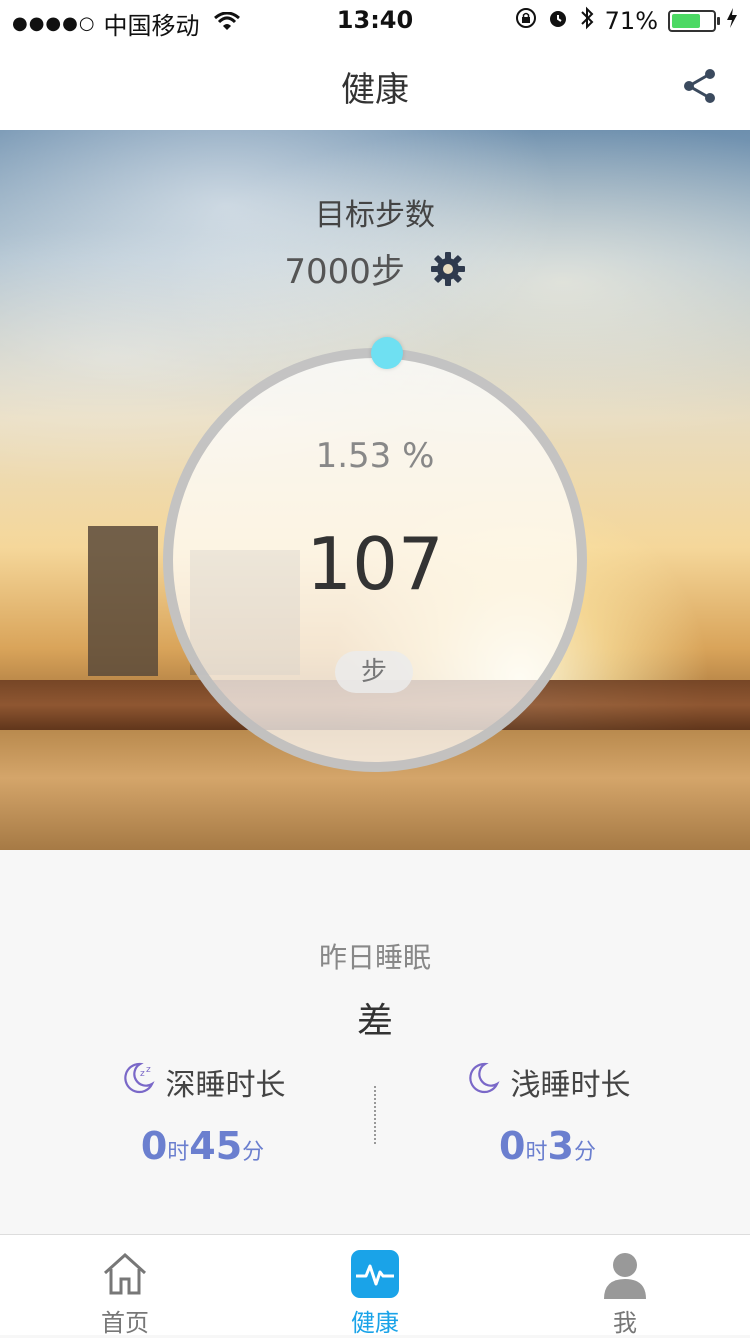 The height and width of the screenshot is (1338, 750). I want to click on pulse-icon, so click(375, 1274).